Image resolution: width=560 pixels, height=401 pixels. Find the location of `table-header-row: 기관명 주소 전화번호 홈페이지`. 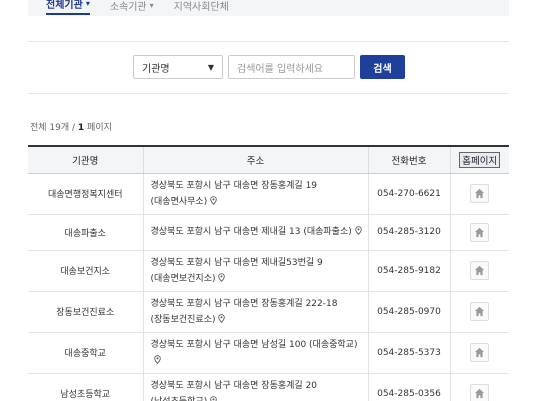

table-header-row: 기관명 주소 전화번호 홈페이지 is located at coordinates (268, 159).